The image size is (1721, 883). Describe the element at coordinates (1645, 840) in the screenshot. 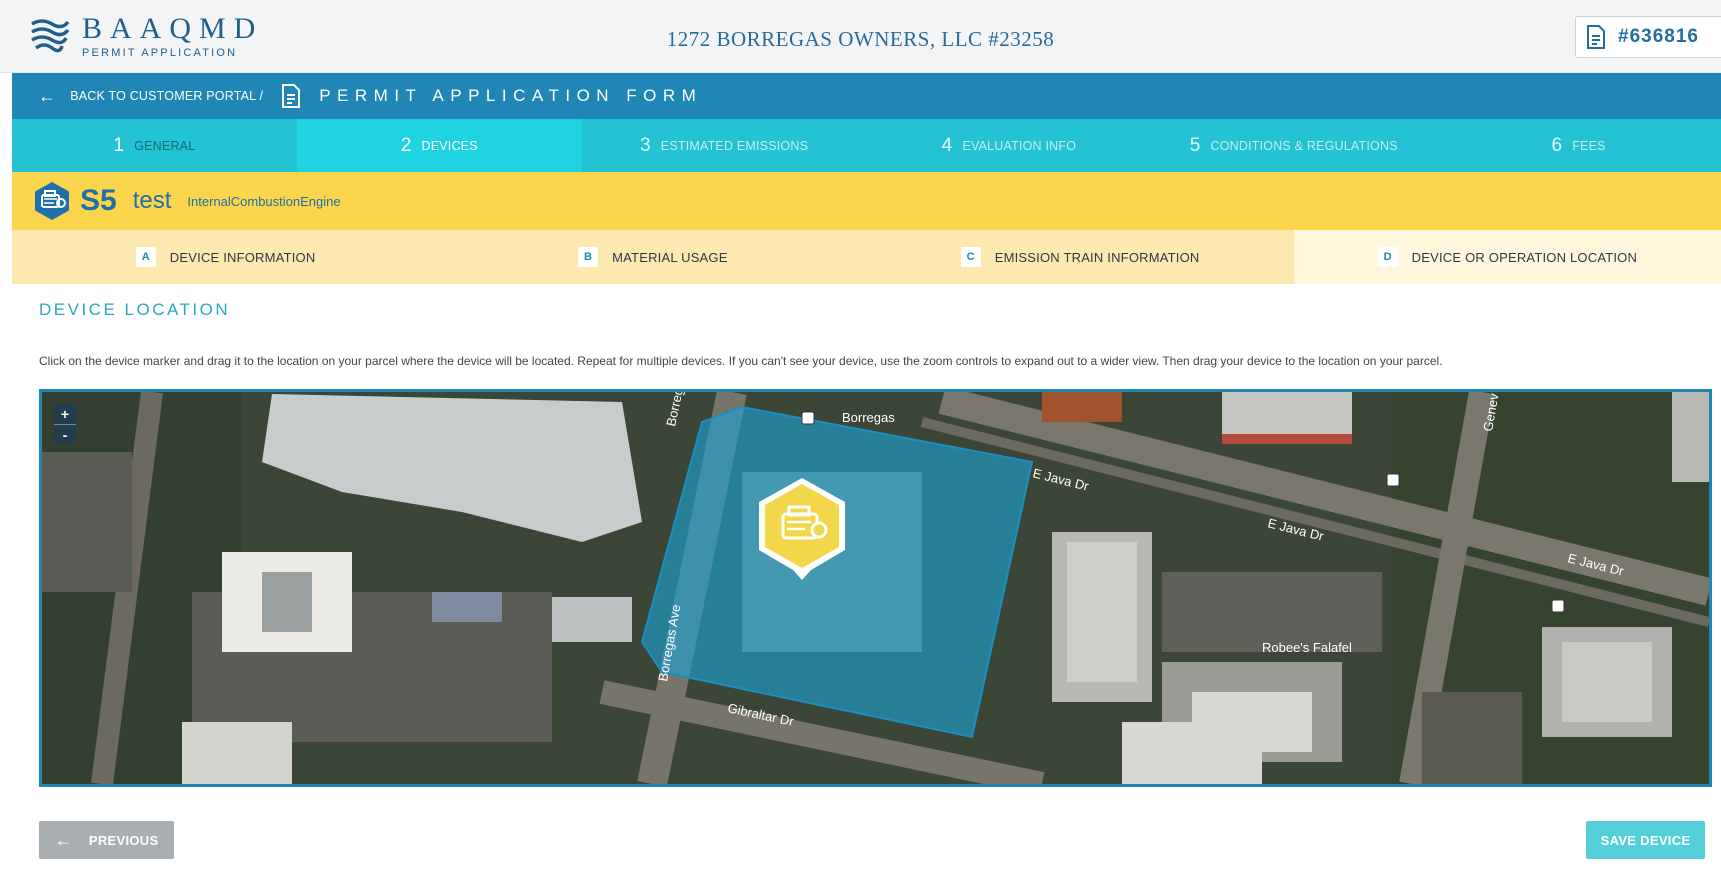

I see `save-device-button: SAVE DEVICE` at that location.